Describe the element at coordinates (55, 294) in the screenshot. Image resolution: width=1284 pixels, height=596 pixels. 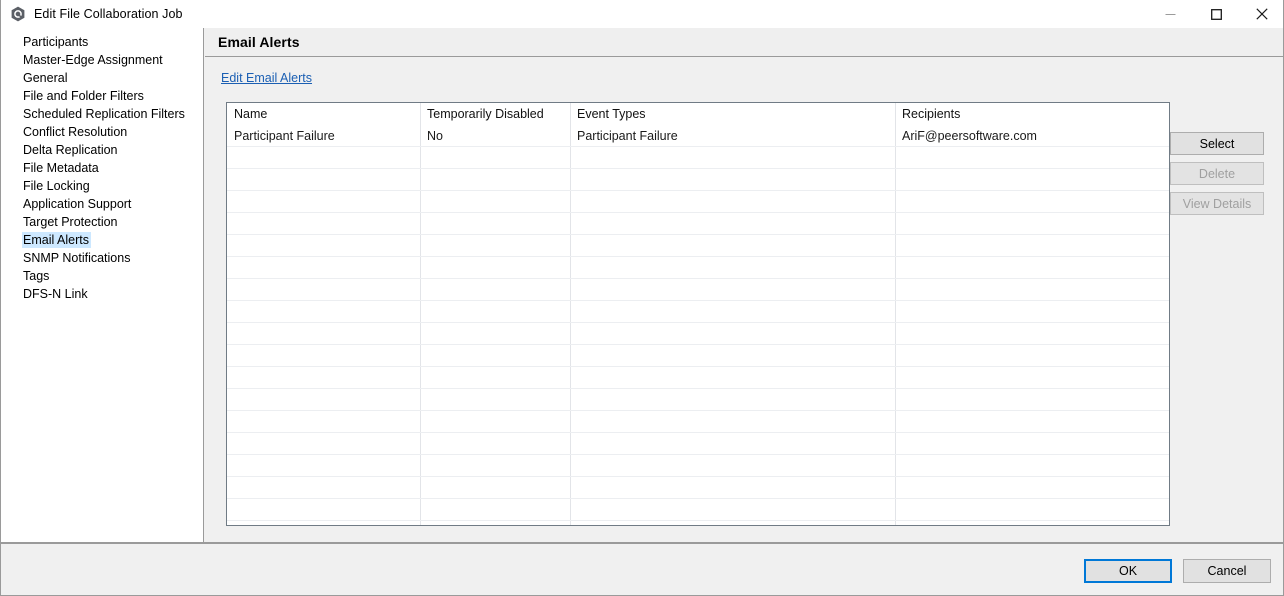
I see `sidebar-item-label: DFS-N Link` at that location.